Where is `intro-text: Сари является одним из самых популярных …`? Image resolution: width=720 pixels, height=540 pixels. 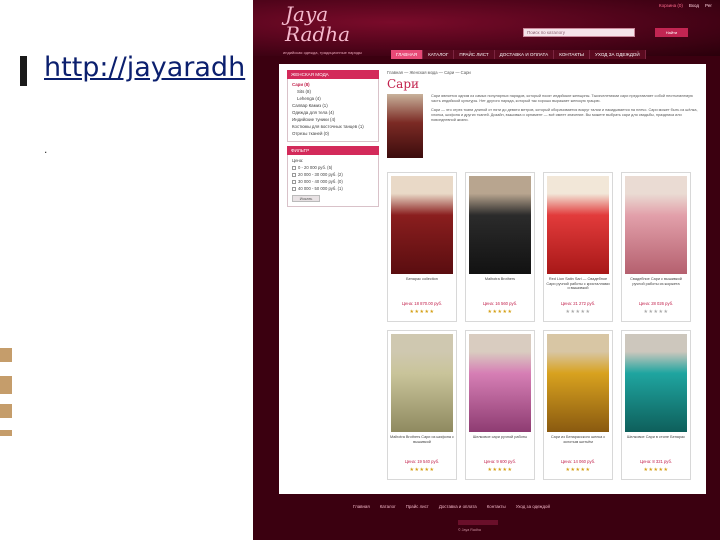 intro-text: Сари является одним из самых популярных … is located at coordinates (565, 110).